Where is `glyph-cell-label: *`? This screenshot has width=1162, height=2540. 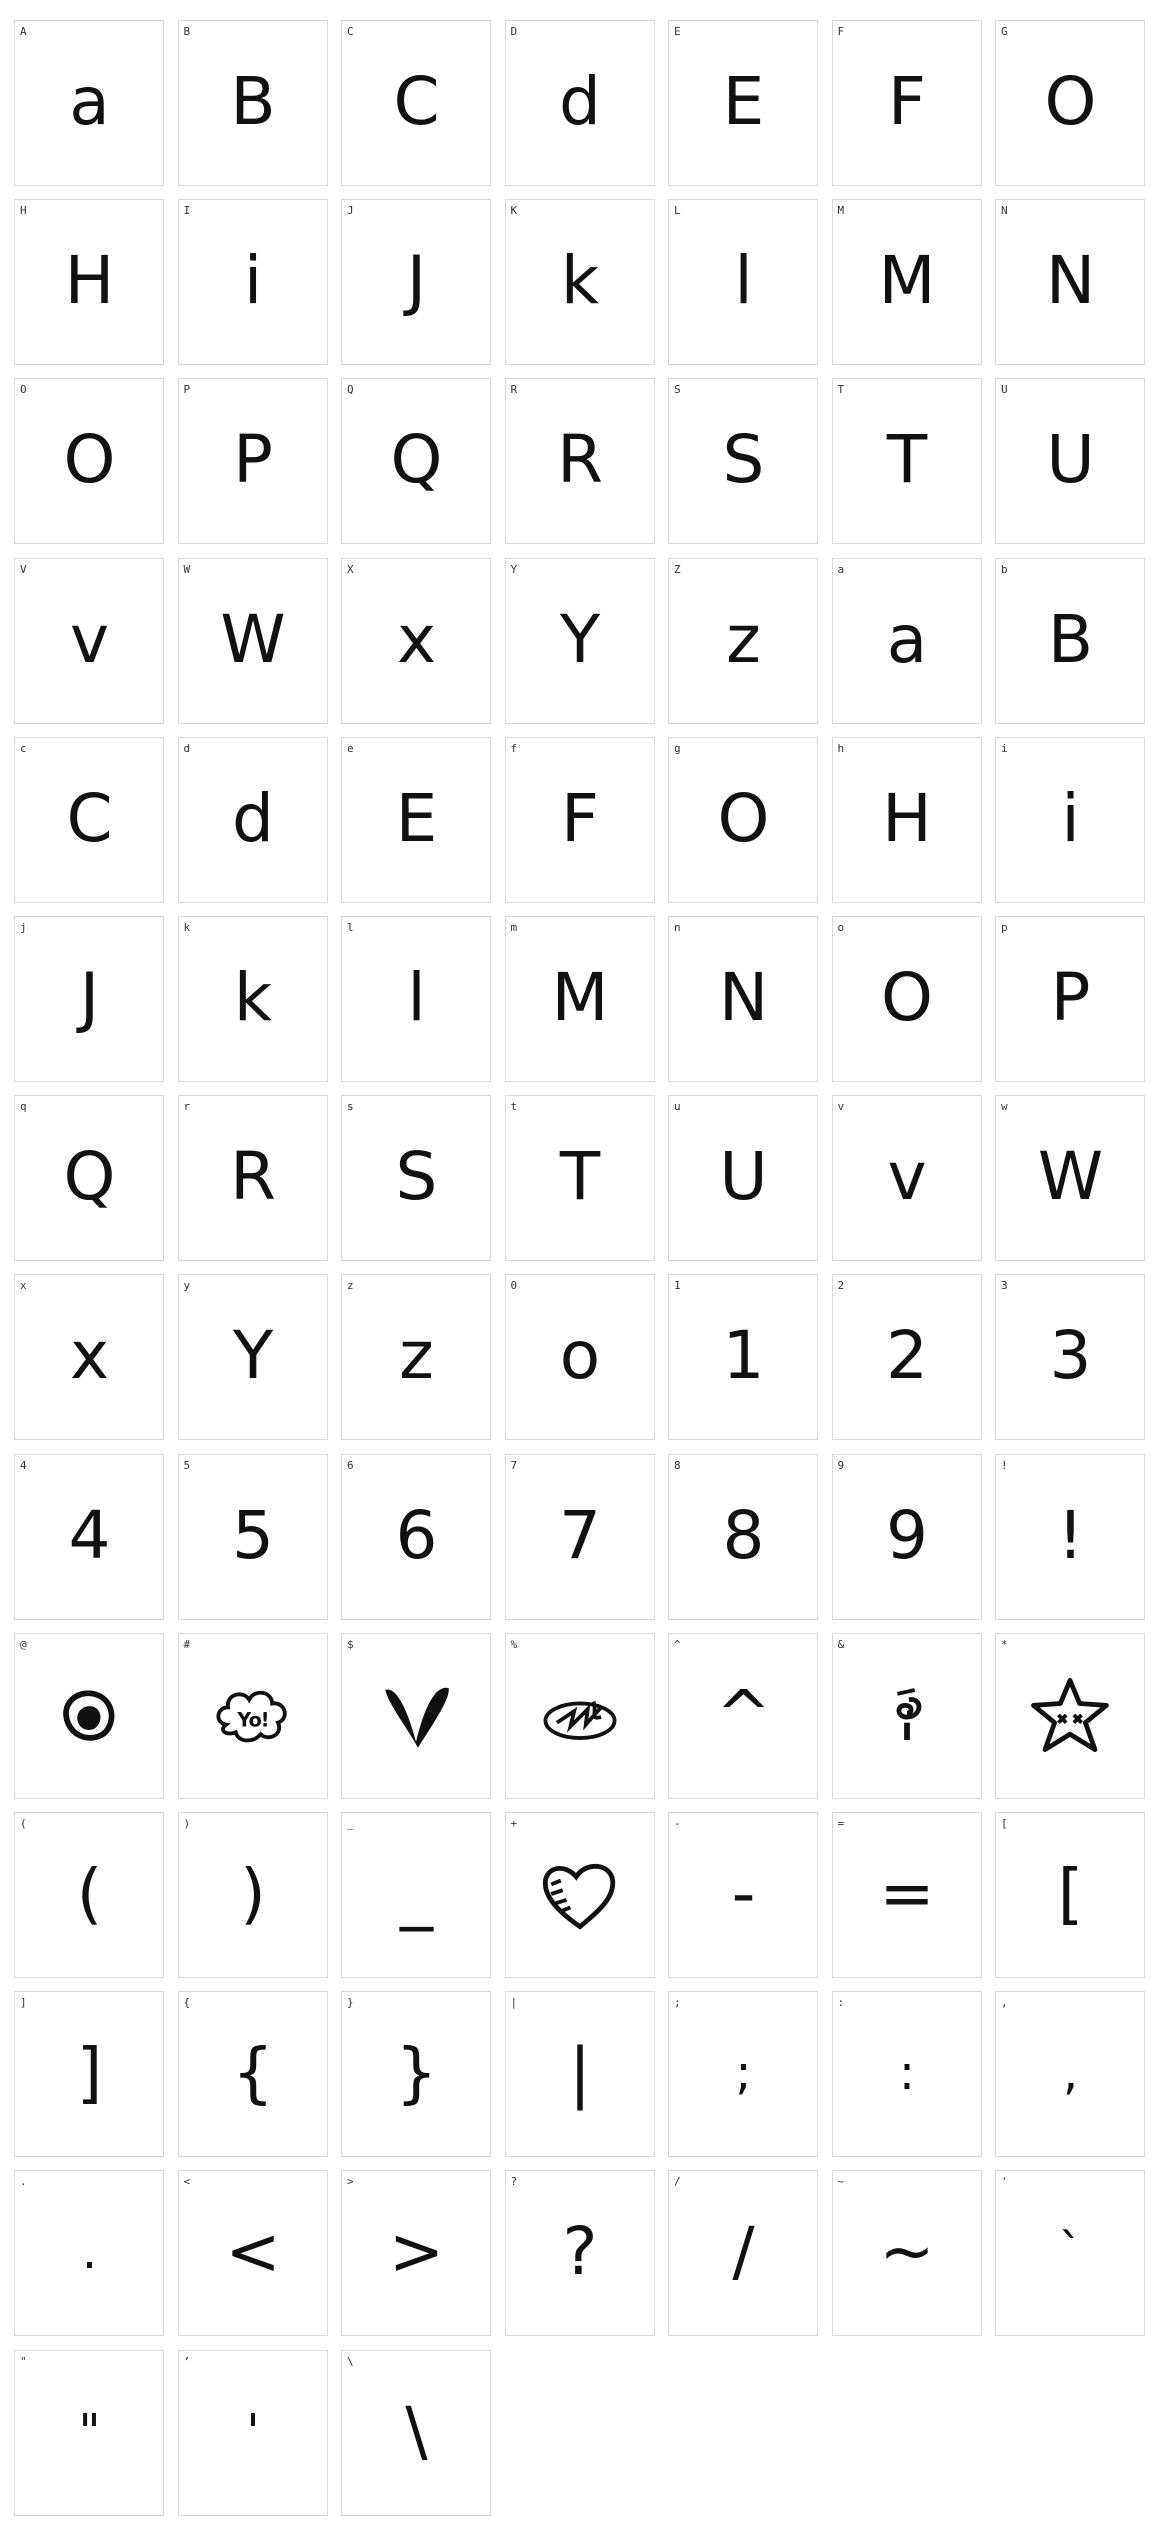
glyph-cell-label: * is located at coordinates (1004, 1644).